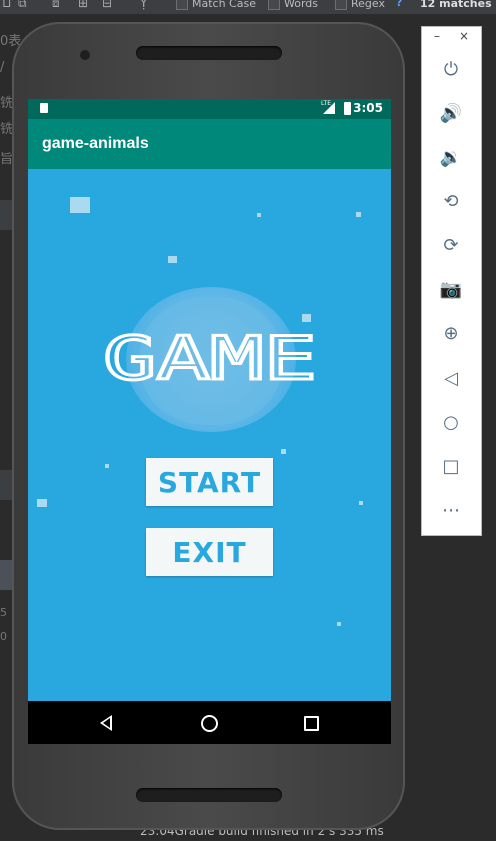  What do you see at coordinates (3, 612) in the screenshot?
I see `ide-text-fragment: 5` at bounding box center [3, 612].